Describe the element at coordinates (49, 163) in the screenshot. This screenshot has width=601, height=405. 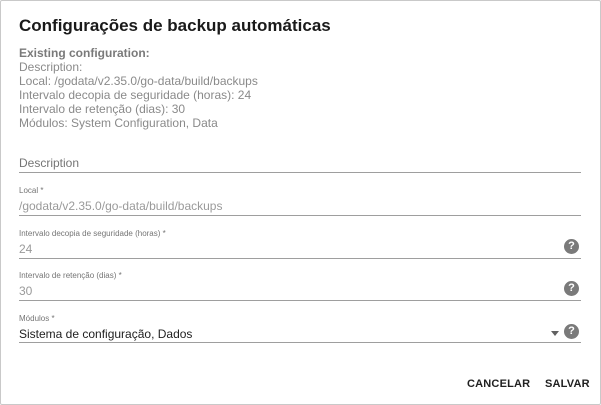
I see `description-placeholder: Description` at that location.